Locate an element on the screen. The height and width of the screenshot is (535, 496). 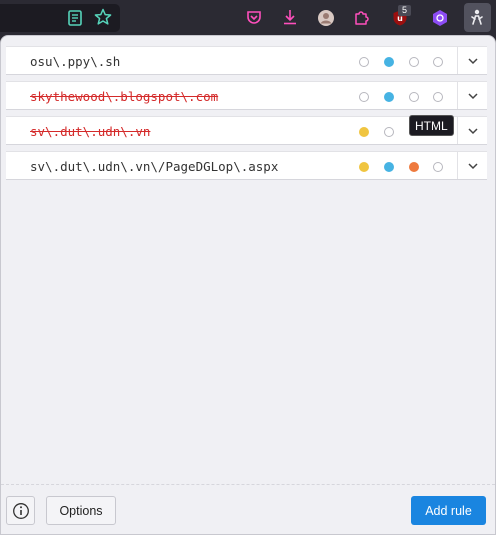
rule-pattern: osu\.ppy\.sh is located at coordinates (75, 61).